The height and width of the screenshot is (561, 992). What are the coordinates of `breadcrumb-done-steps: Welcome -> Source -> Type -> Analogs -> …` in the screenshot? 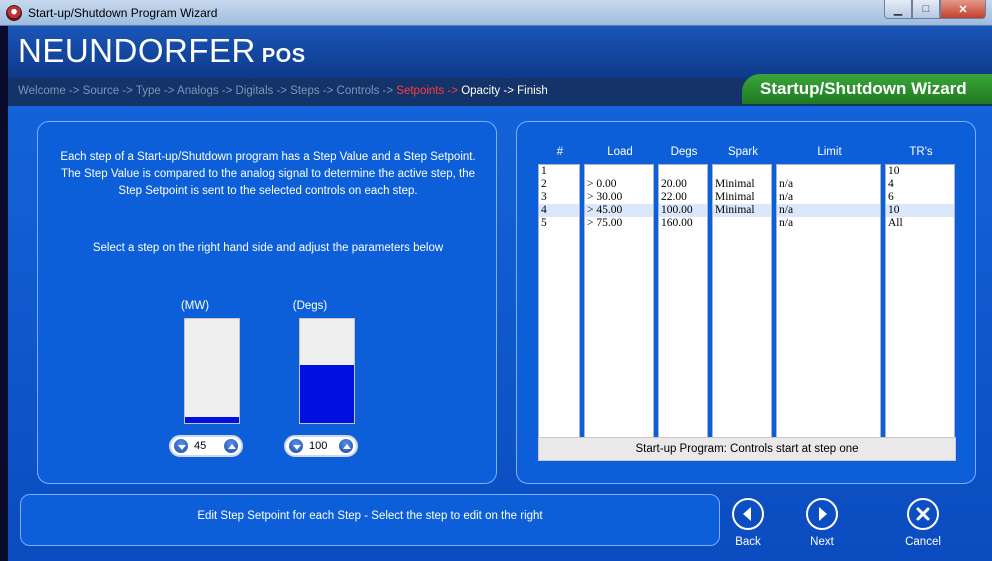 It's located at (206, 91).